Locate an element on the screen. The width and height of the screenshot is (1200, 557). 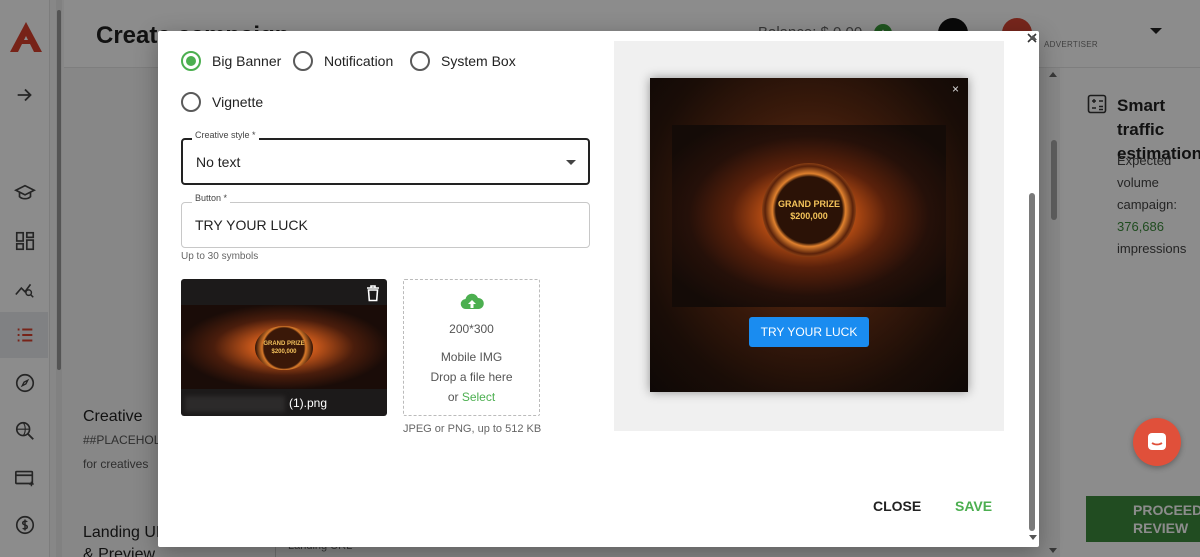
cloud-upload-icon is located at coordinates (472, 301).